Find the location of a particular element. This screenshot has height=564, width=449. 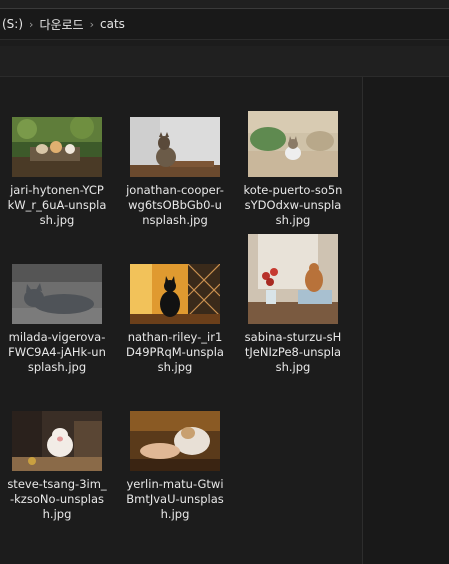

file-item: sabina-sturzu-sHtJeNIzPe8-unsplash.jpg is located at coordinates (293, 304).